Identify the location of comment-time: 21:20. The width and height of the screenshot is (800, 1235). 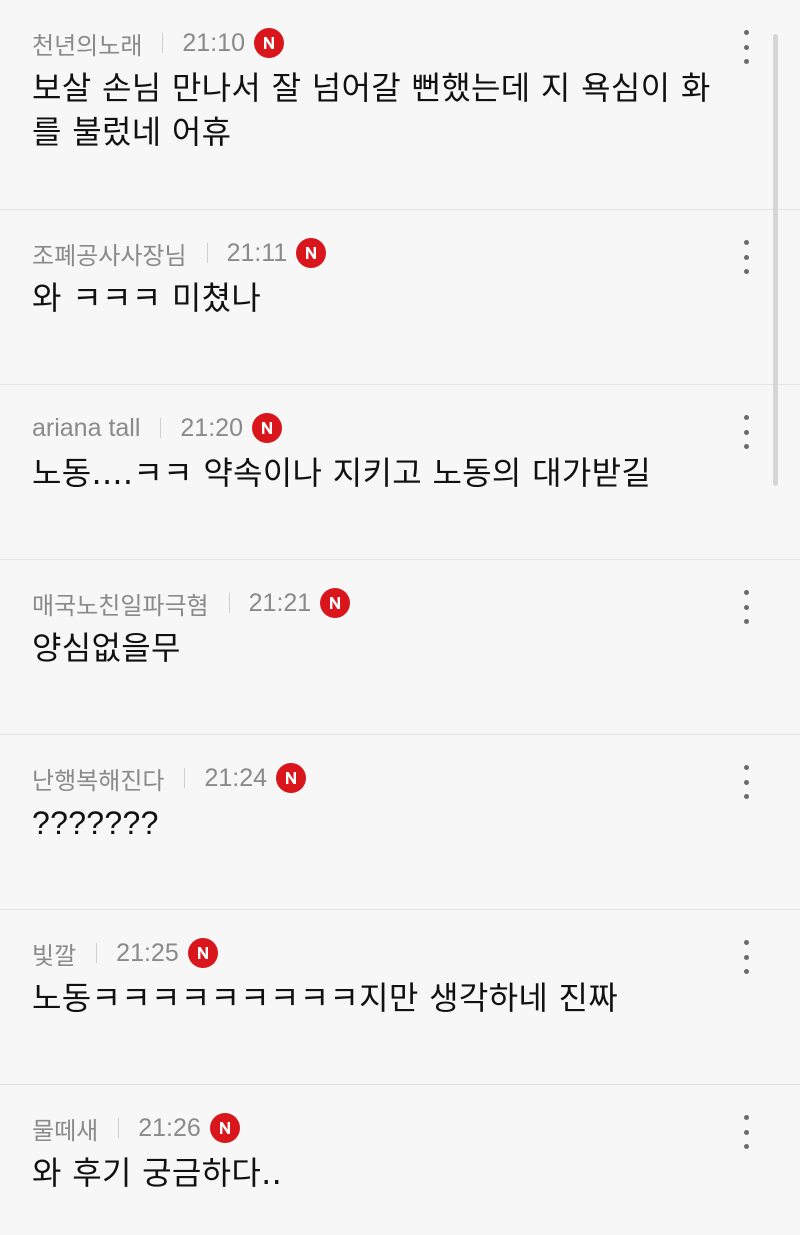
(211, 427).